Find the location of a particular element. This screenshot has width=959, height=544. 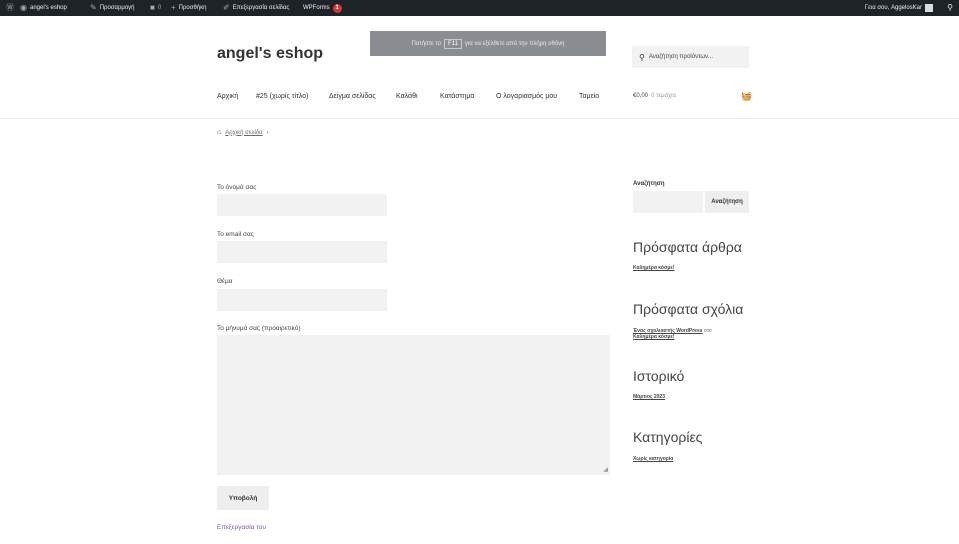

site-name-label: angel's eshop is located at coordinates (48, 8).